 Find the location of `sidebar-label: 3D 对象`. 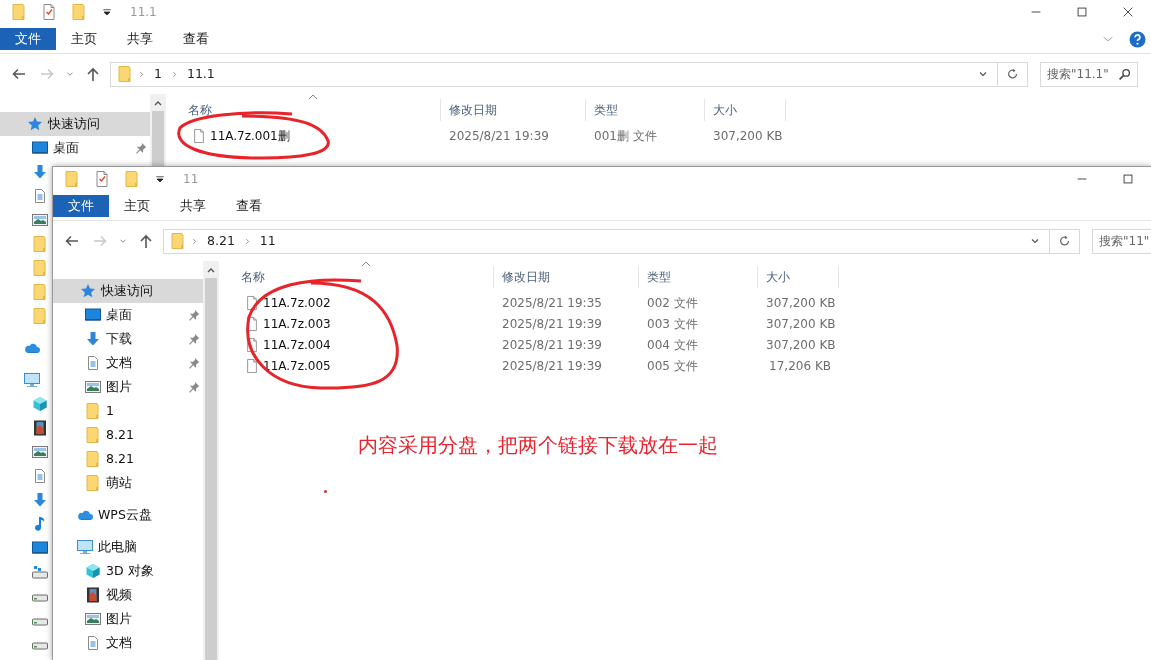

sidebar-label: 3D 对象 is located at coordinates (130, 570).